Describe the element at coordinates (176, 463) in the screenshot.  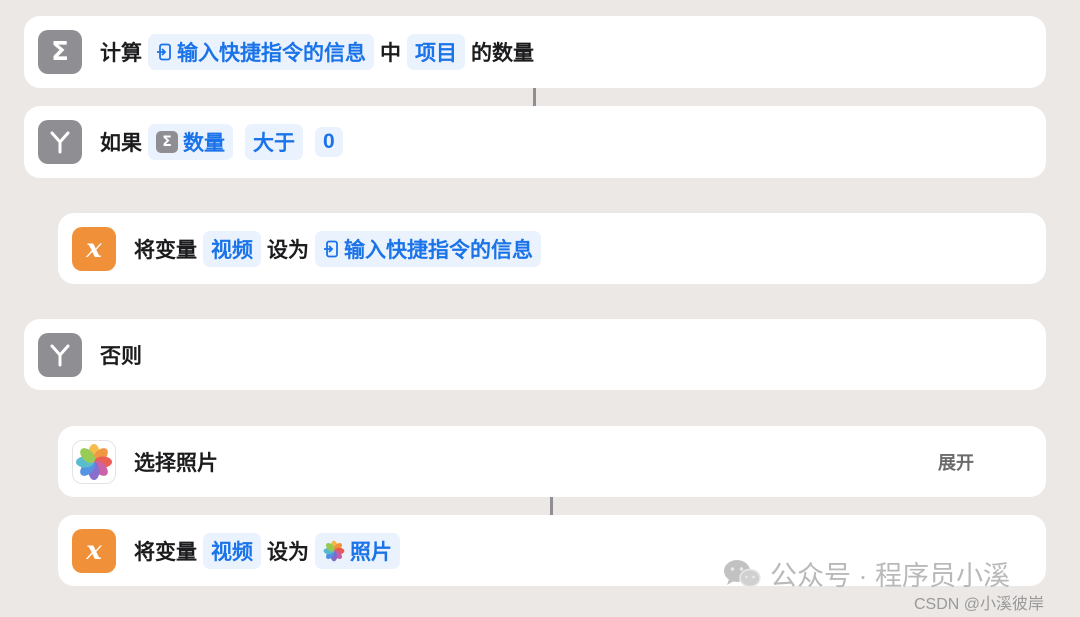
I see `select-photos-label: 选择照片` at that location.